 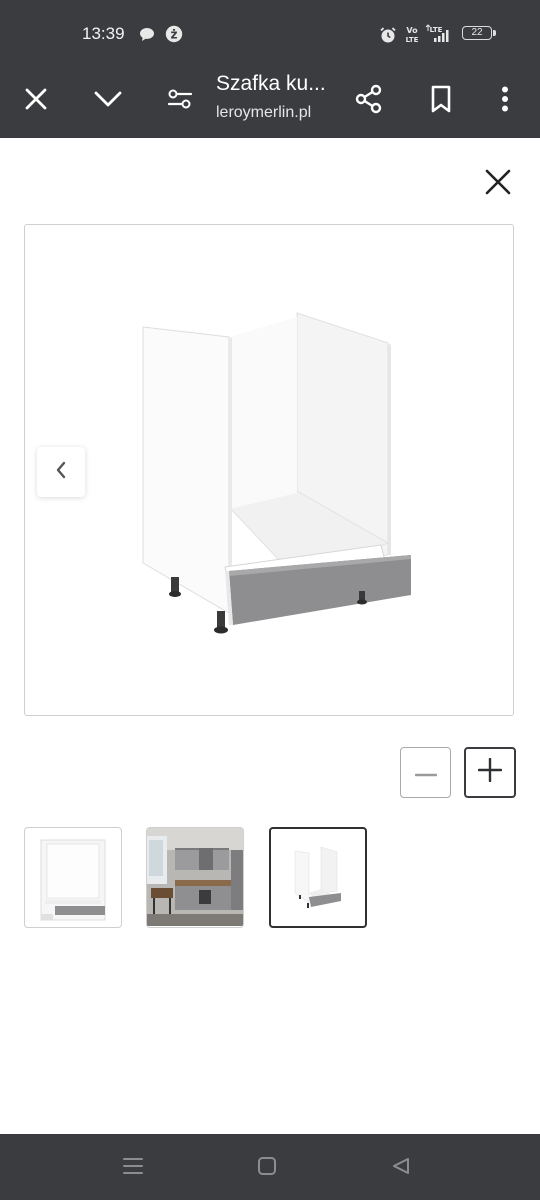 I want to click on cabinet-front-thumbnail-image, so click(x=73, y=880).